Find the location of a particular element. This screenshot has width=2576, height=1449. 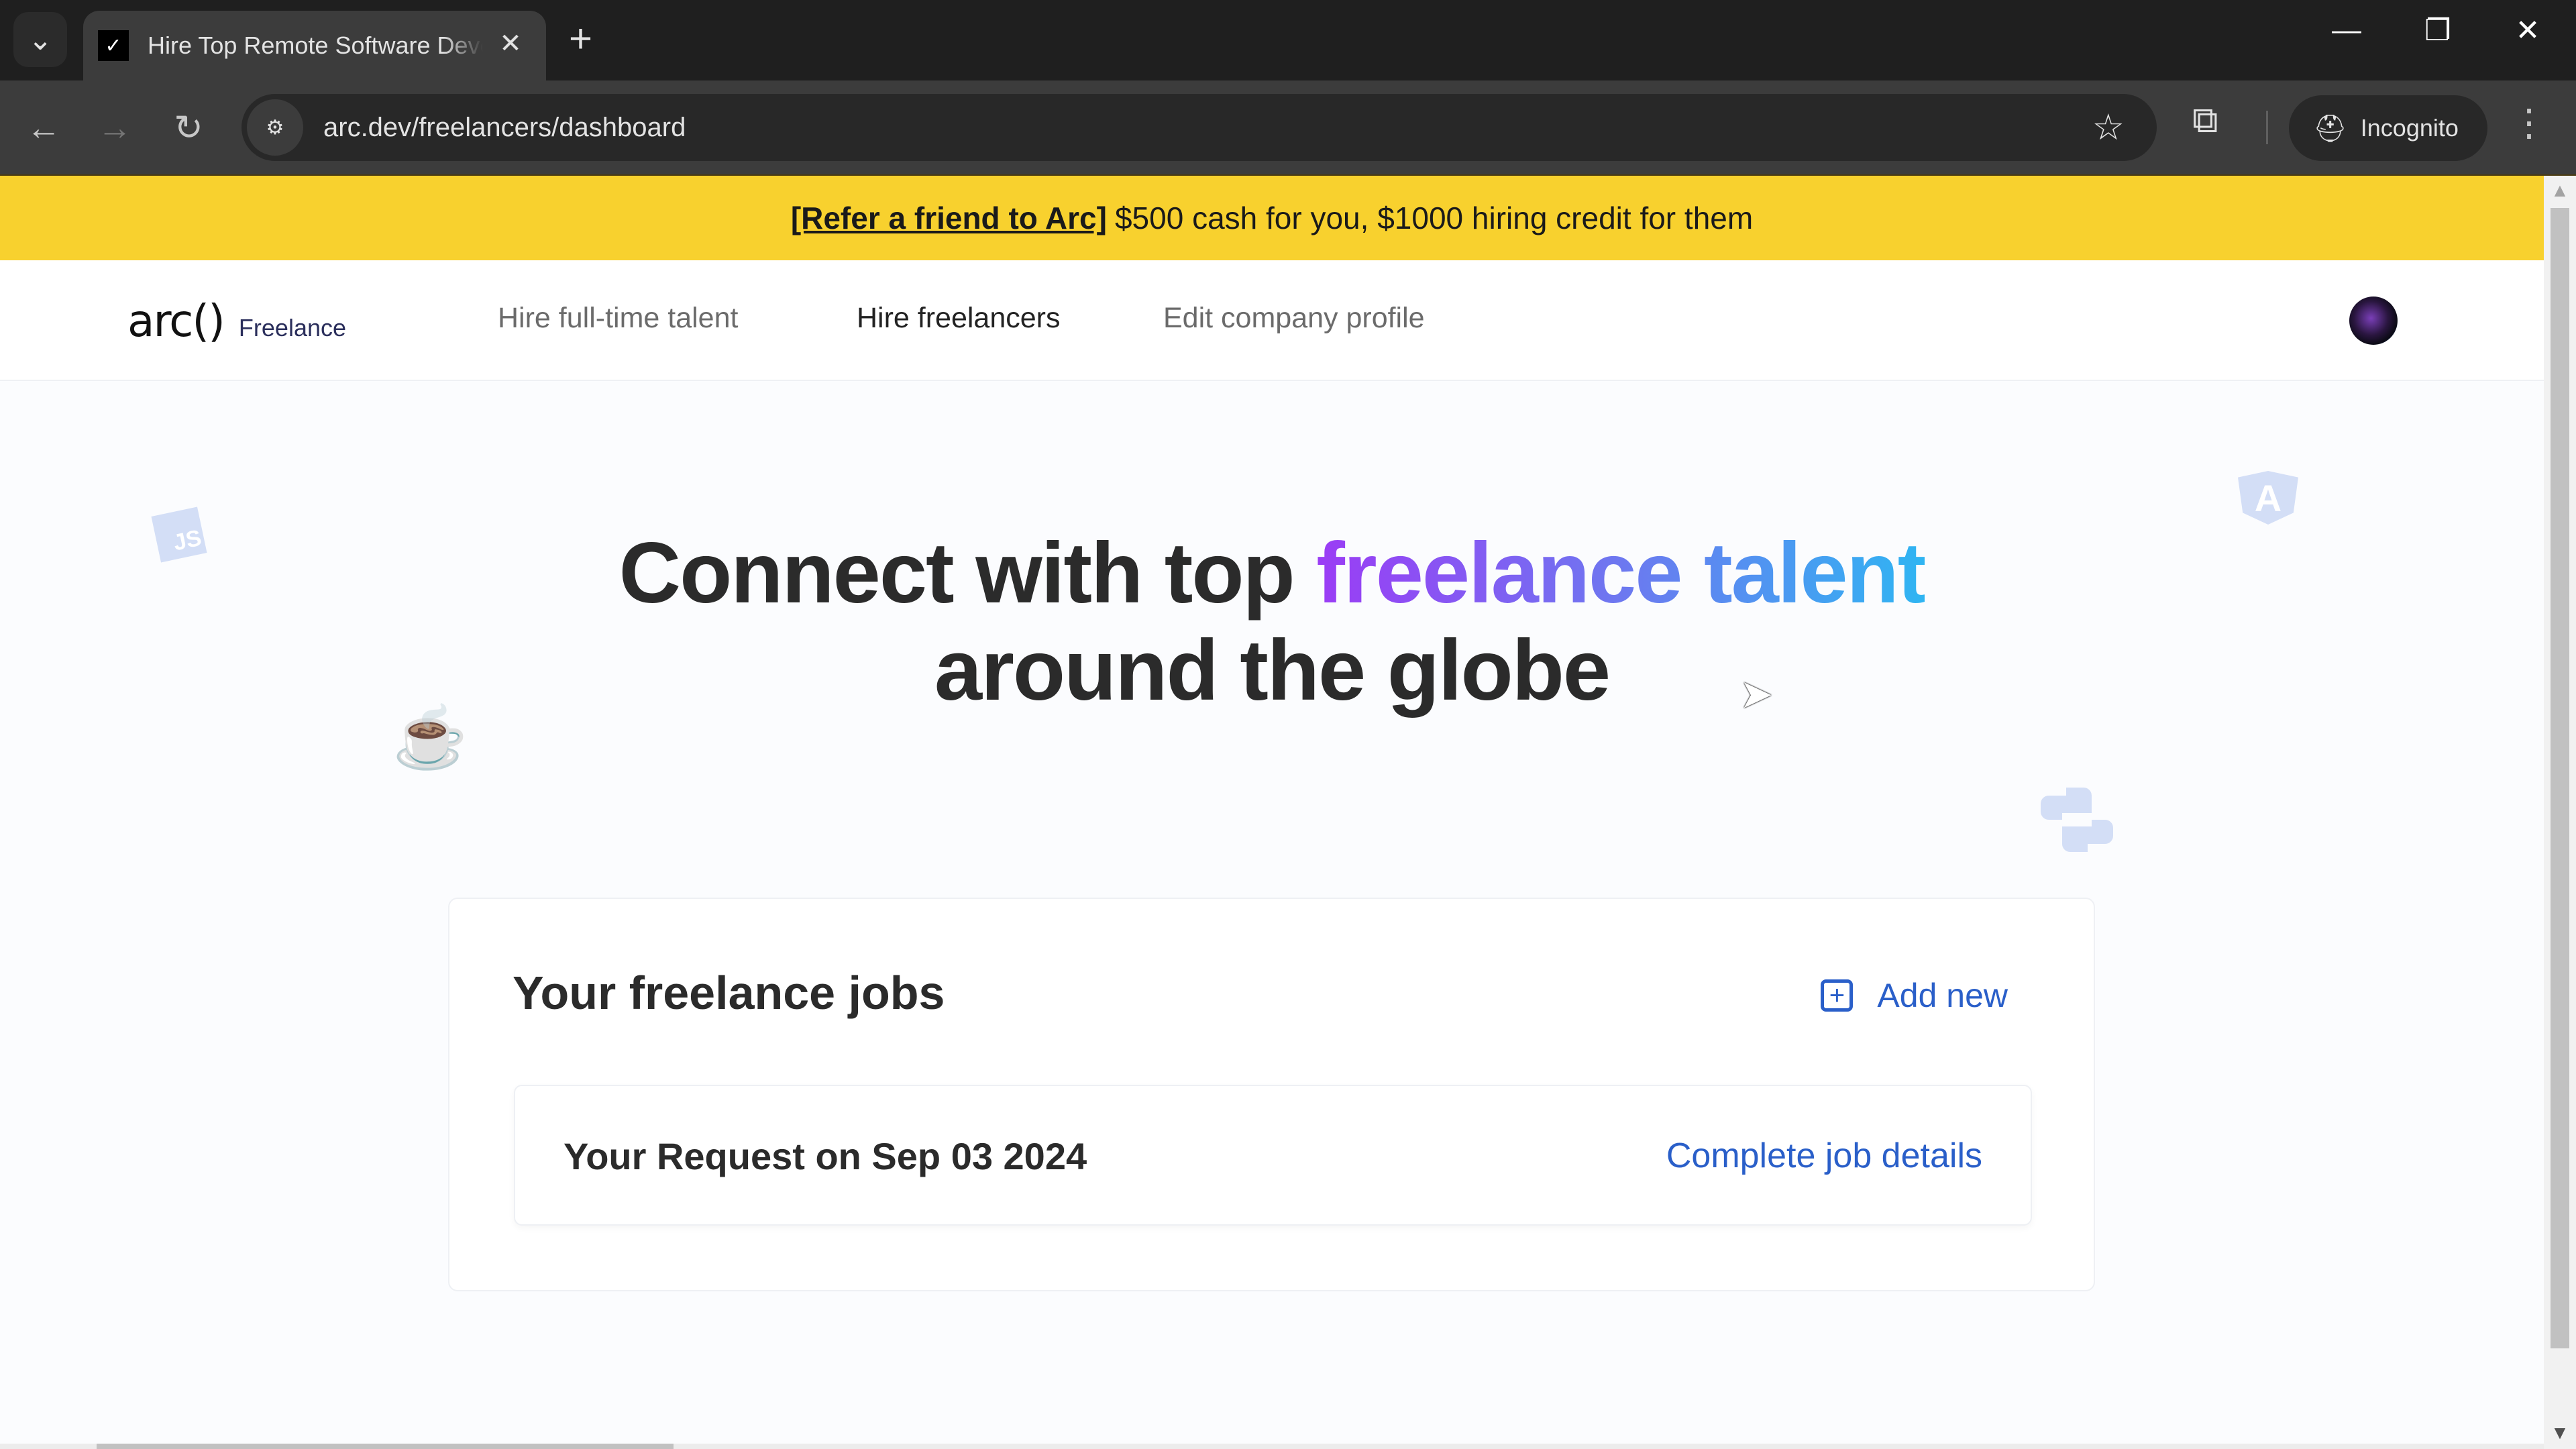

python-logo-icon is located at coordinates (2076, 819).